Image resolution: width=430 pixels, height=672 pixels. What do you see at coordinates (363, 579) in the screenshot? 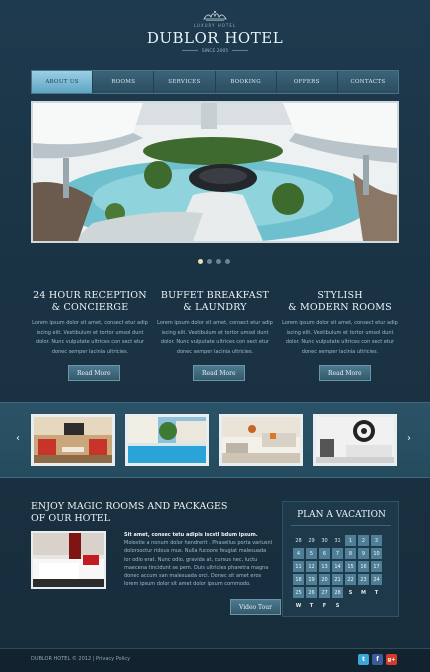
I see `calendar-day: 23` at bounding box center [363, 579].